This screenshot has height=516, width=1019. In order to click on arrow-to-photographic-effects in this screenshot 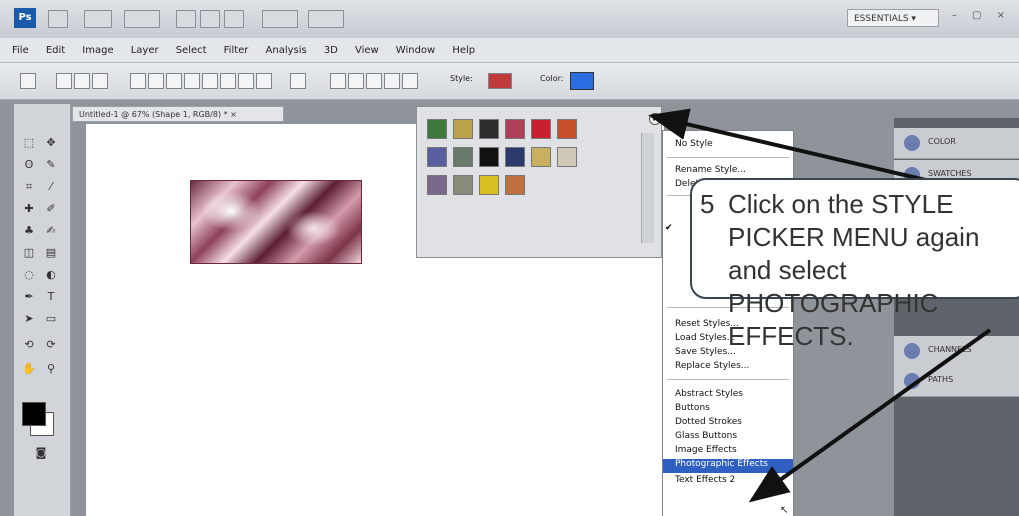, I will do `click(870, 415)`.